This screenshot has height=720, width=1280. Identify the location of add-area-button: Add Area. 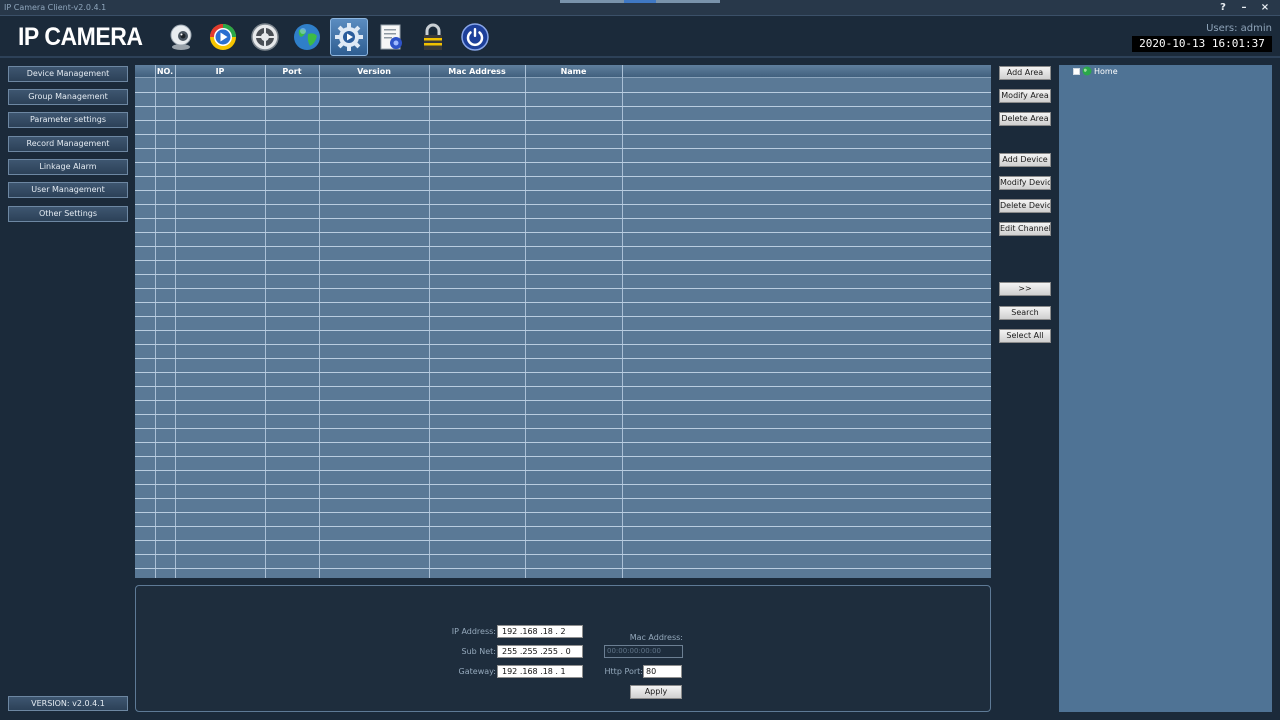
(1025, 73).